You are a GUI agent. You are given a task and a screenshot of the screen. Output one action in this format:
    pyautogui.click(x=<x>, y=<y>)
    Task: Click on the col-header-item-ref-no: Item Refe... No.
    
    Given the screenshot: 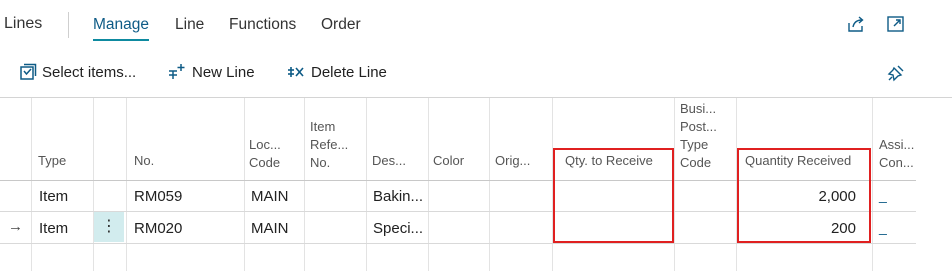 What is the action you would take?
    pyautogui.click(x=329, y=145)
    